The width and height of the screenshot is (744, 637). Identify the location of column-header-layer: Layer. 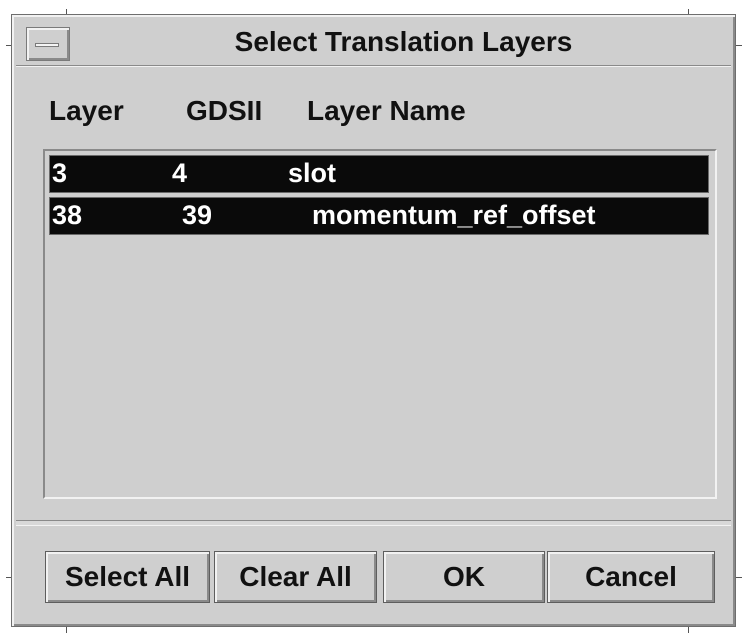
(86, 110).